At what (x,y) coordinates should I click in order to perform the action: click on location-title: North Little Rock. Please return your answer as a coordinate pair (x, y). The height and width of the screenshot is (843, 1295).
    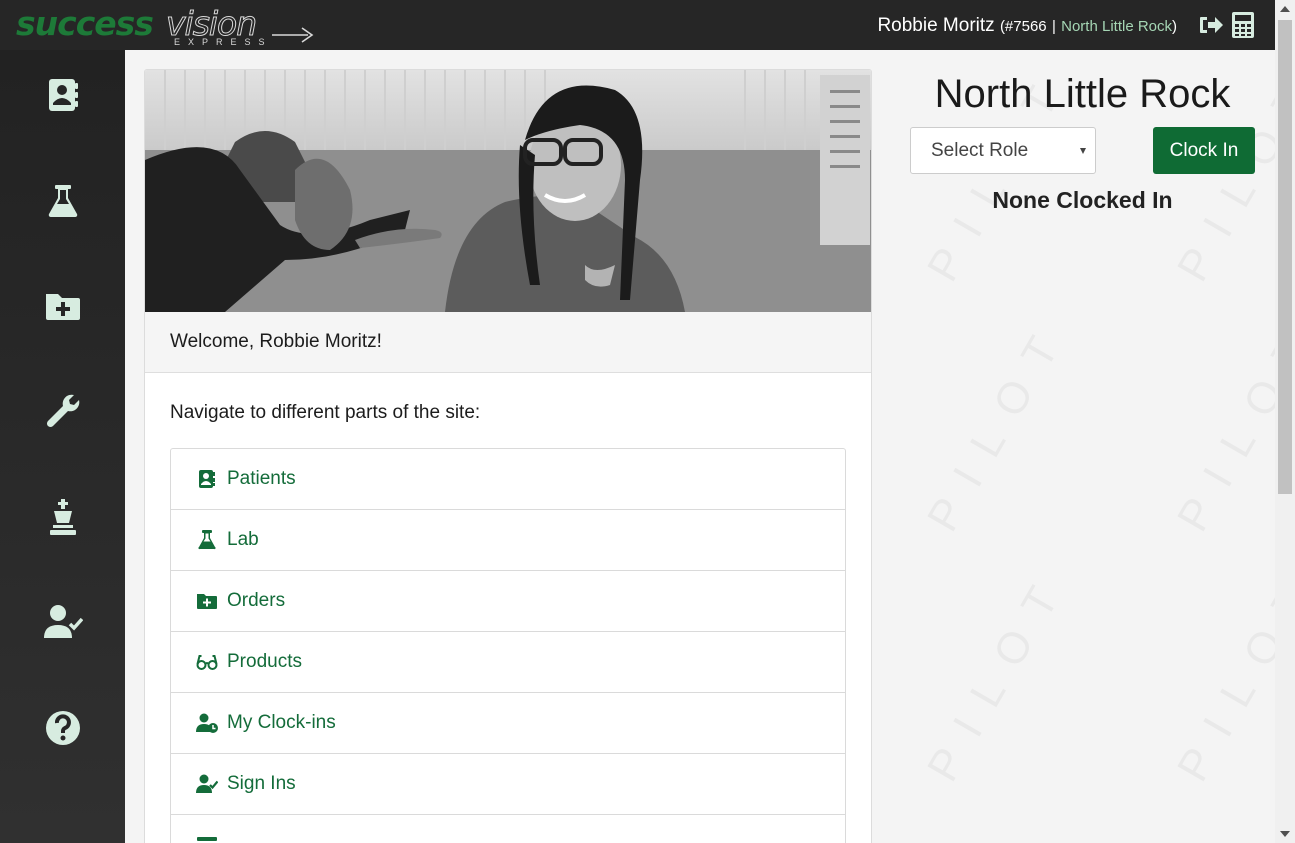
    Looking at the image, I should click on (1082, 94).